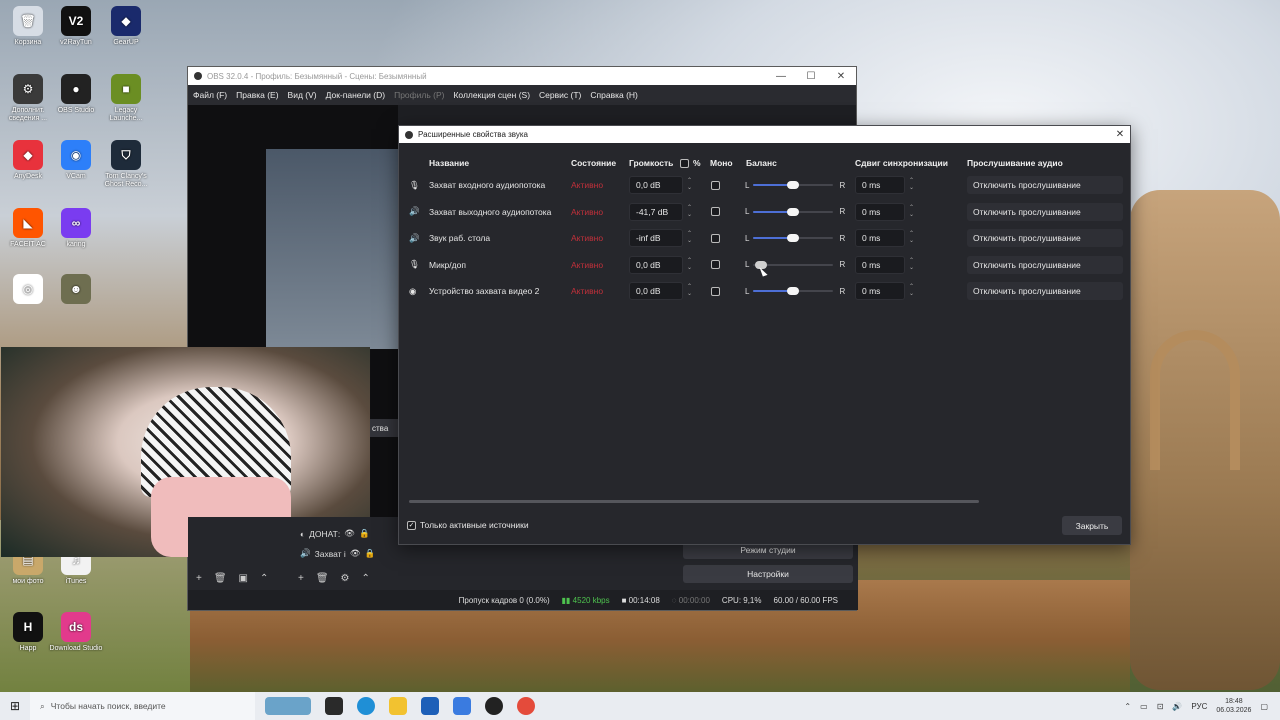 The image size is (1280, 720). Describe the element at coordinates (126, 26) in the screenshot. I see `desktop-icon-item: ◆ GearUP` at that location.